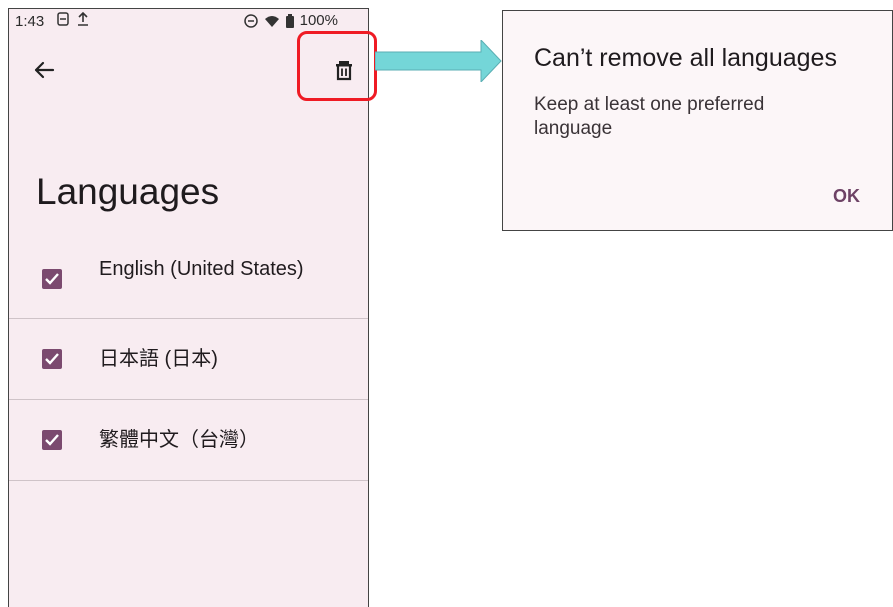 This screenshot has width=893, height=607. Describe the element at coordinates (44, 70) in the screenshot. I see `arrow-left-icon` at that location.